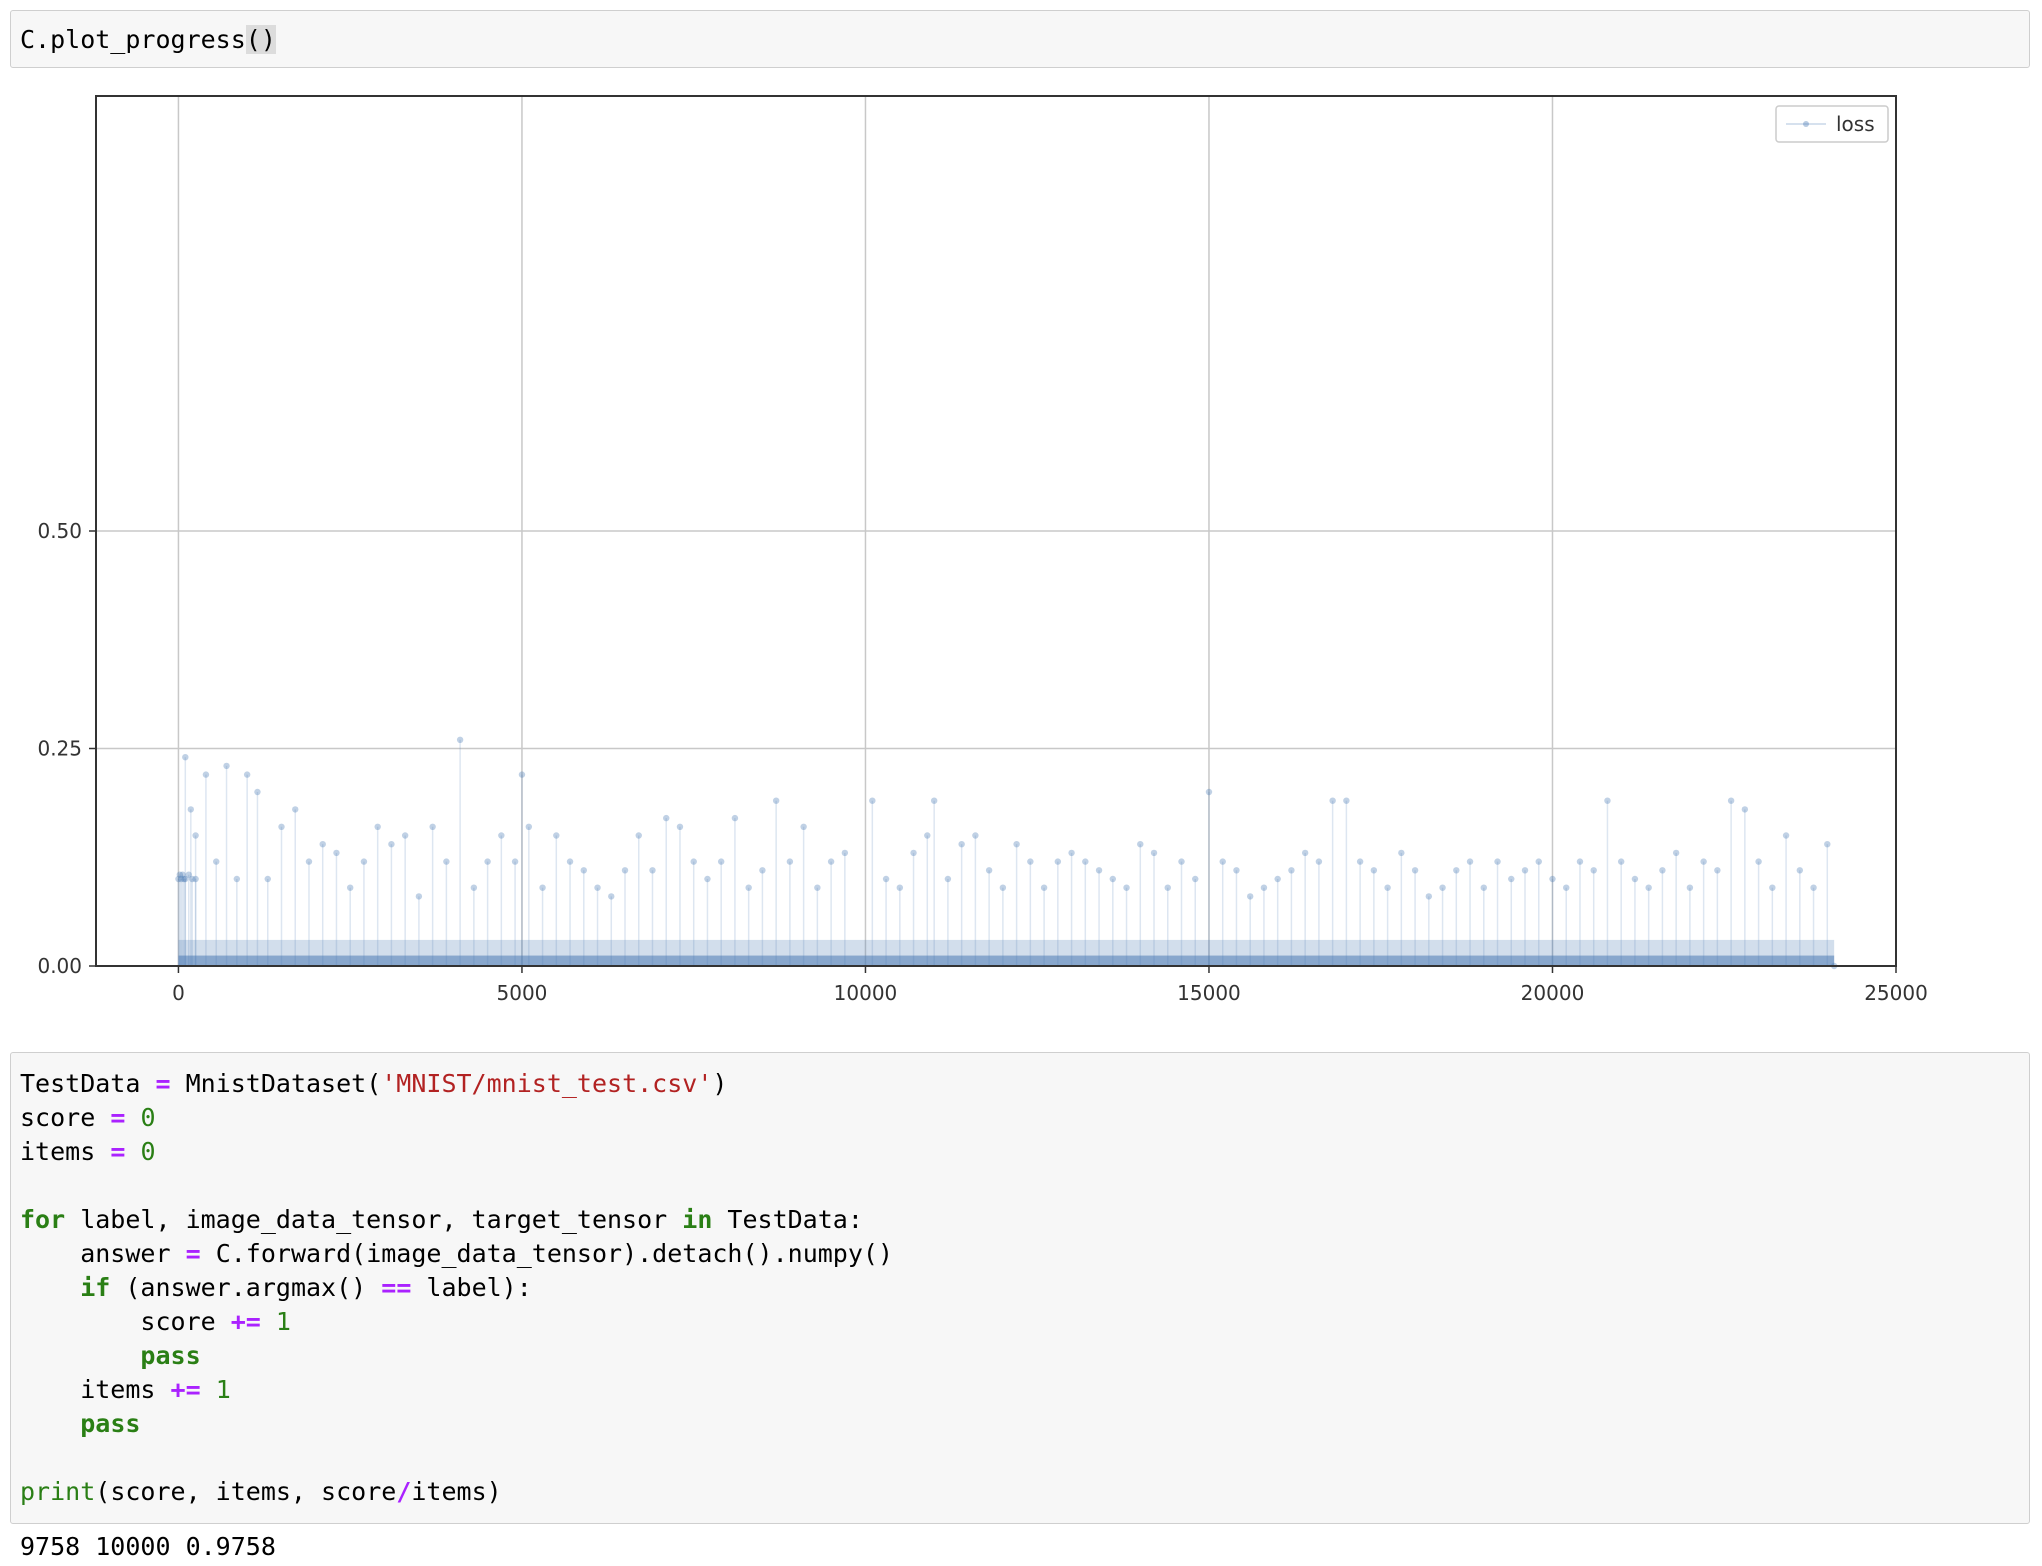  What do you see at coordinates (148, 1546) in the screenshot?
I see `cell-output: 9758 10000 0.9758` at bounding box center [148, 1546].